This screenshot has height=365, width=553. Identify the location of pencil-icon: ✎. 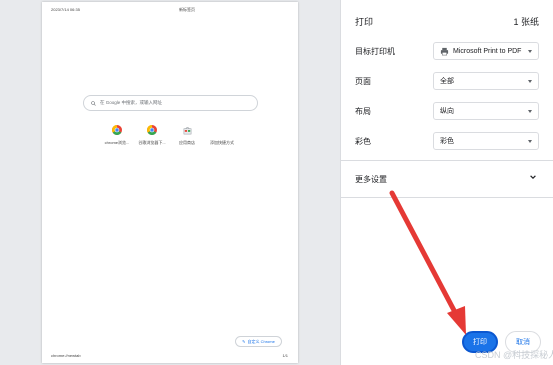
(244, 341).